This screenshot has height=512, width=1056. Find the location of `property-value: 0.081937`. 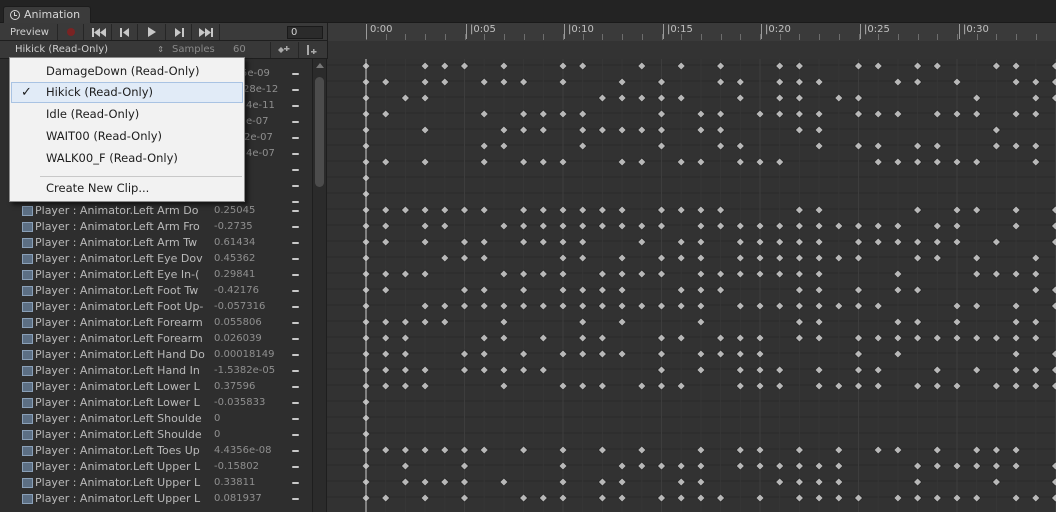

property-value: 0.081937 is located at coordinates (252, 499).